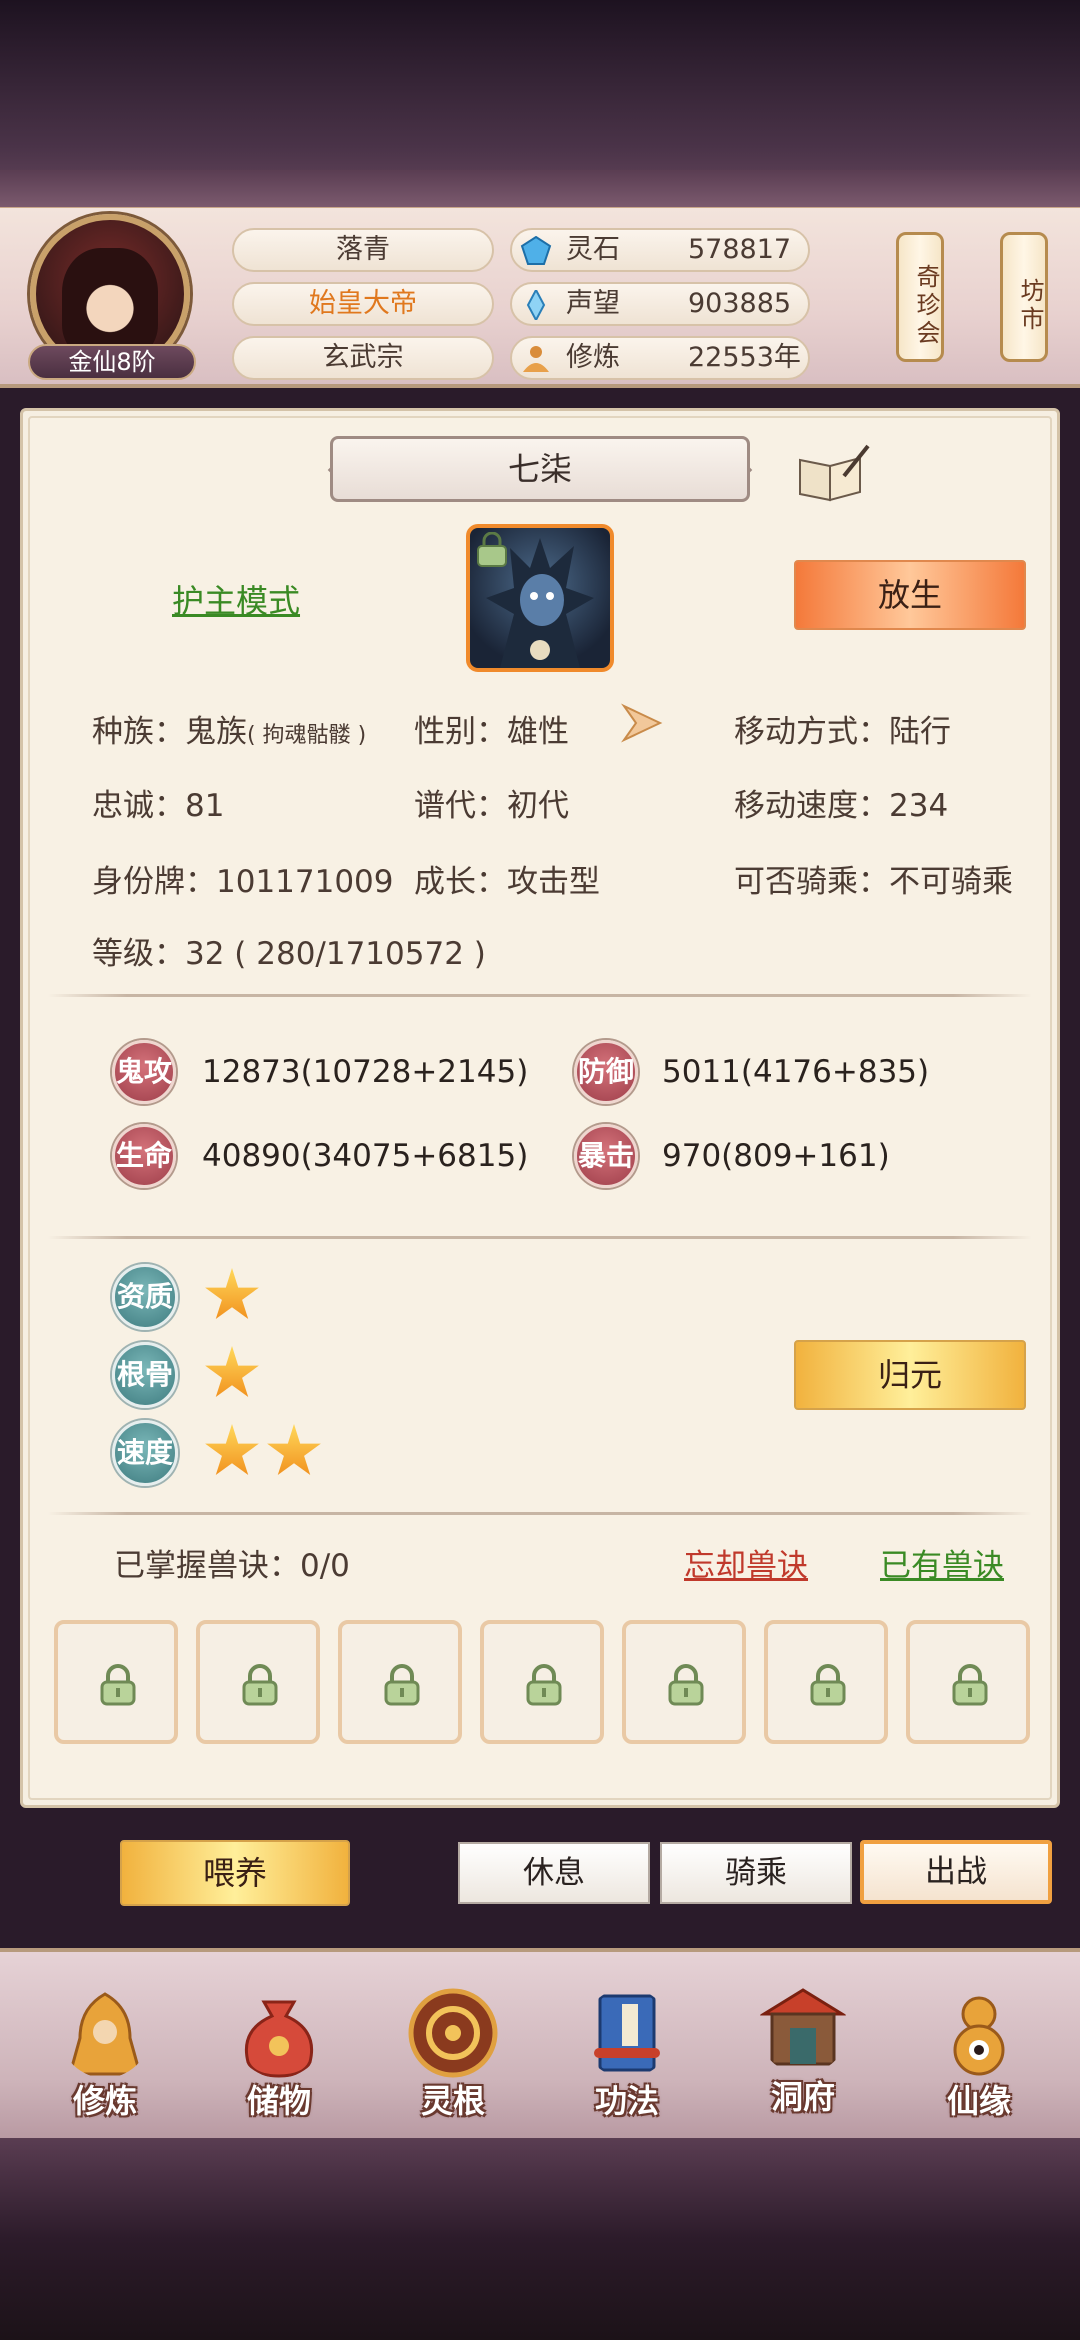  Describe the element at coordinates (145, 1297) in the screenshot. I see `aptitude-badge: 资质` at that location.